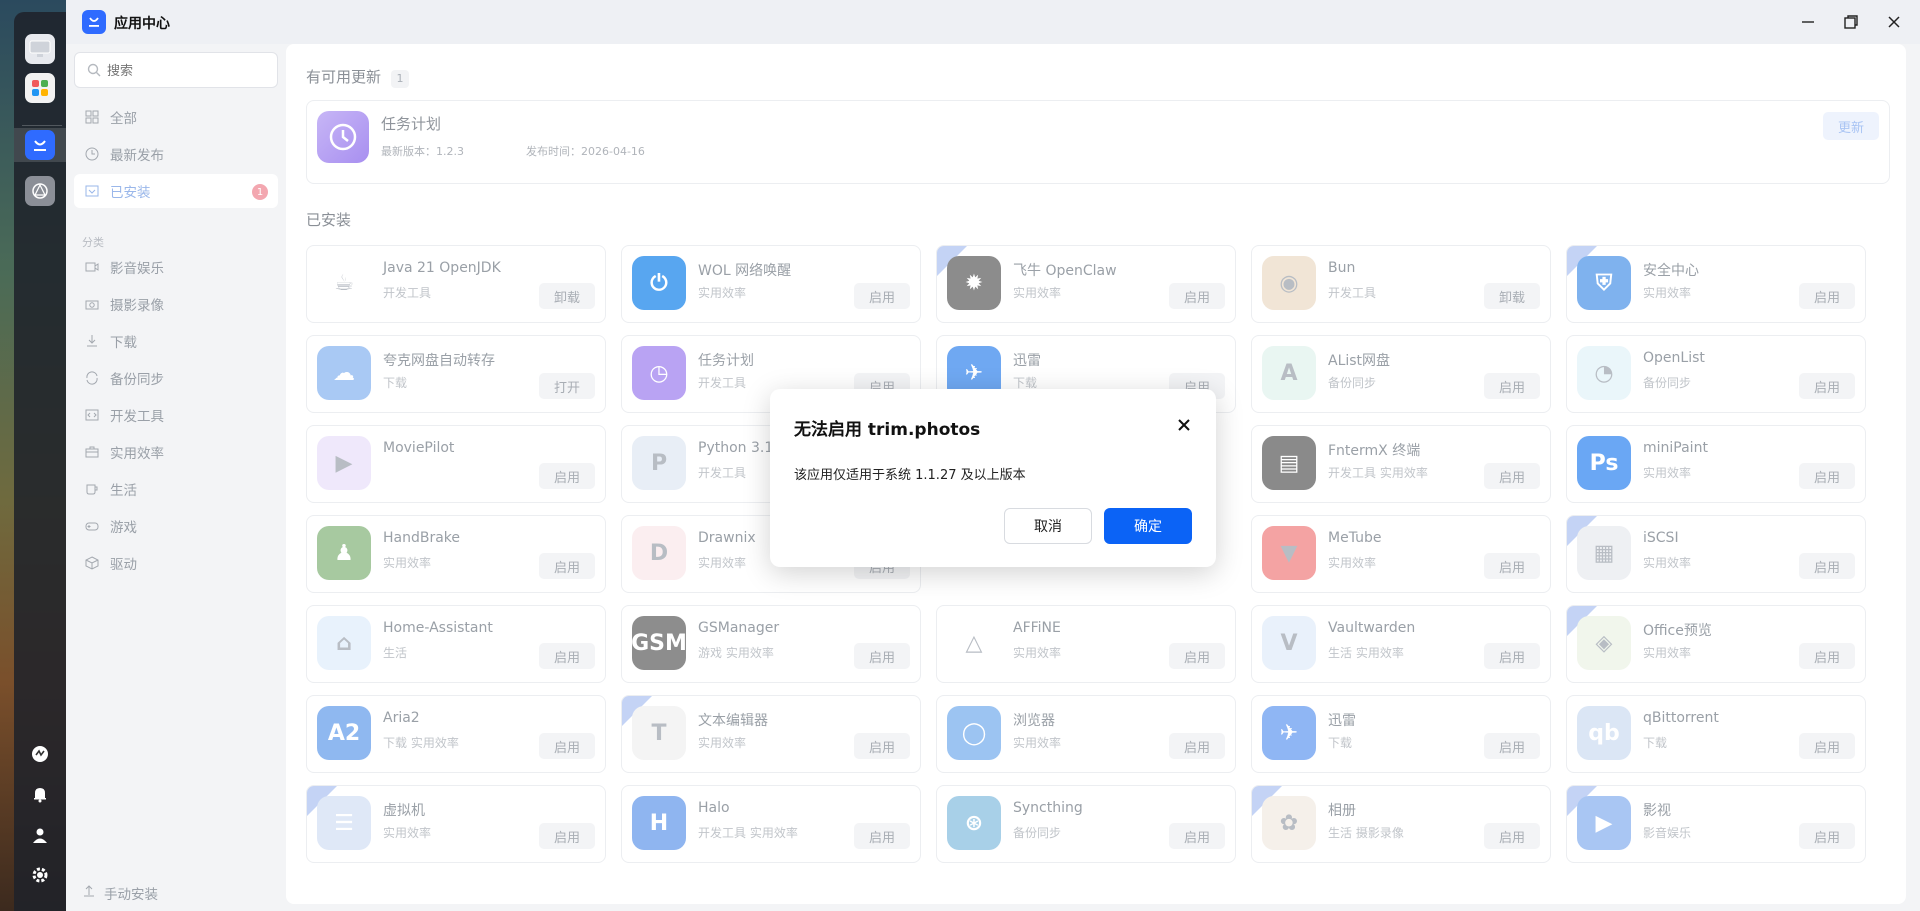 This screenshot has height=911, width=1920. What do you see at coordinates (1401, 644) in the screenshot?
I see `app-card: V Vaultwarden 生活 实用效率 启用` at bounding box center [1401, 644].